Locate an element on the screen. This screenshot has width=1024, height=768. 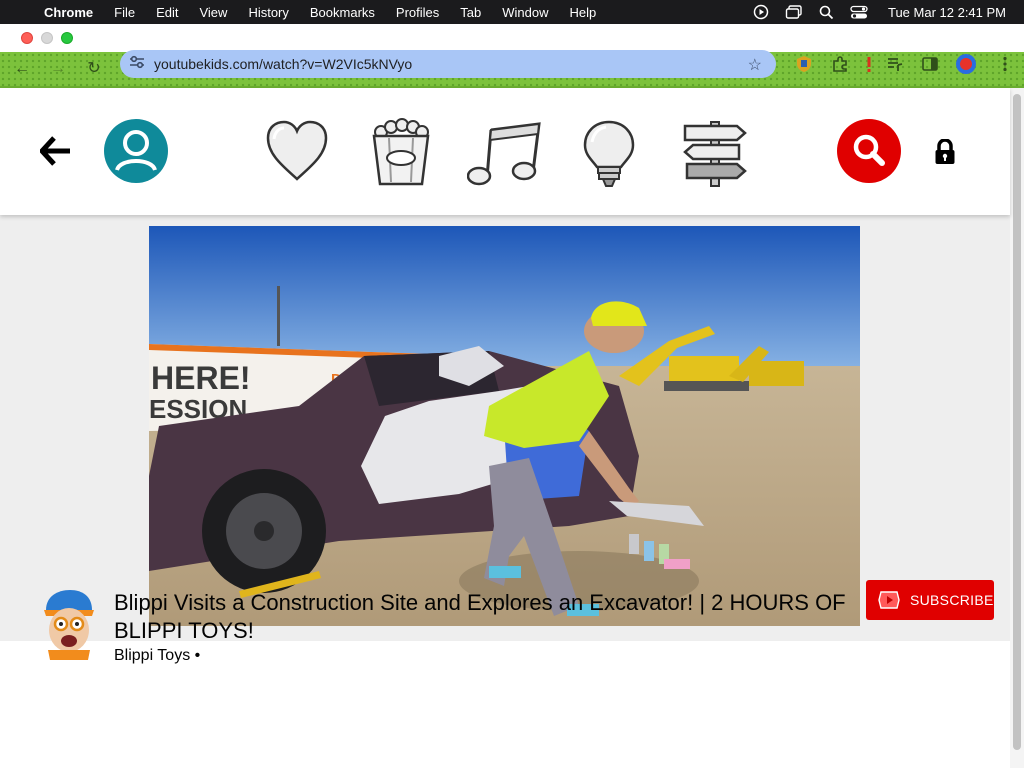
control-center-icon is located at coordinates (859, 12).